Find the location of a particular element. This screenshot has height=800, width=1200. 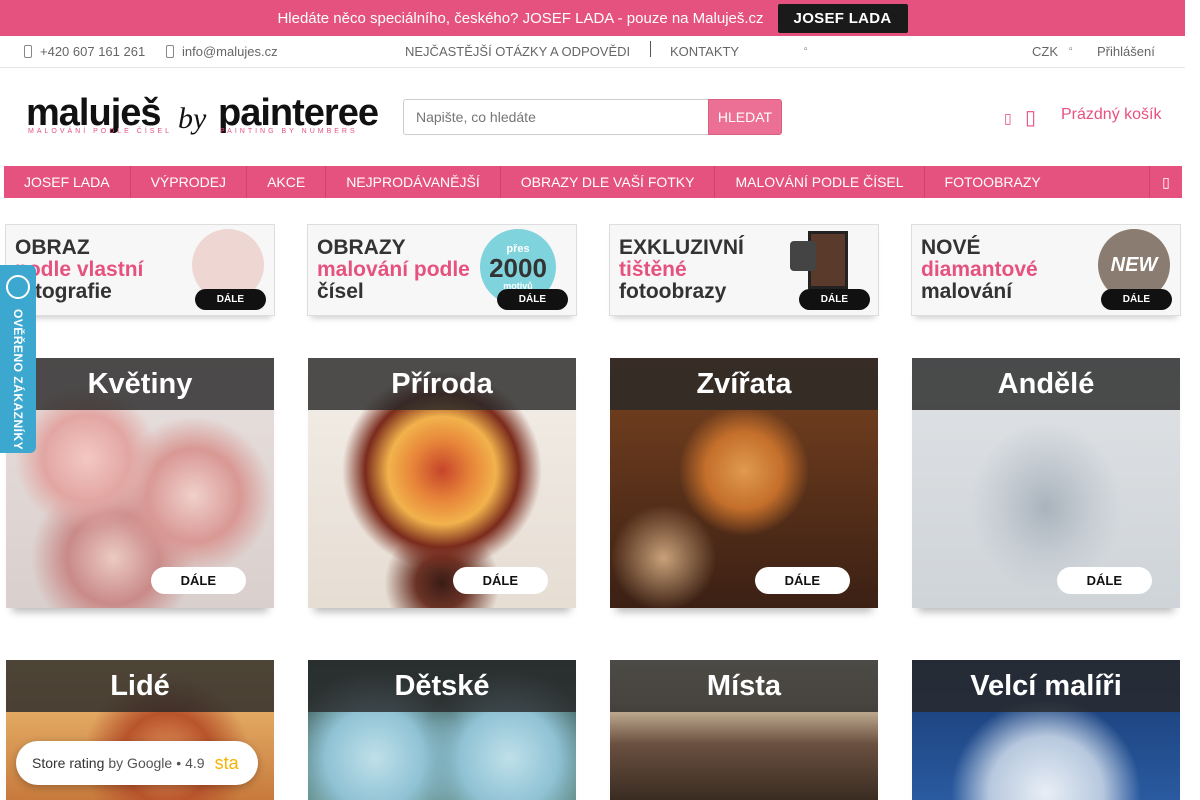

email-contact: info@malujes.cz is located at coordinates (222, 51).